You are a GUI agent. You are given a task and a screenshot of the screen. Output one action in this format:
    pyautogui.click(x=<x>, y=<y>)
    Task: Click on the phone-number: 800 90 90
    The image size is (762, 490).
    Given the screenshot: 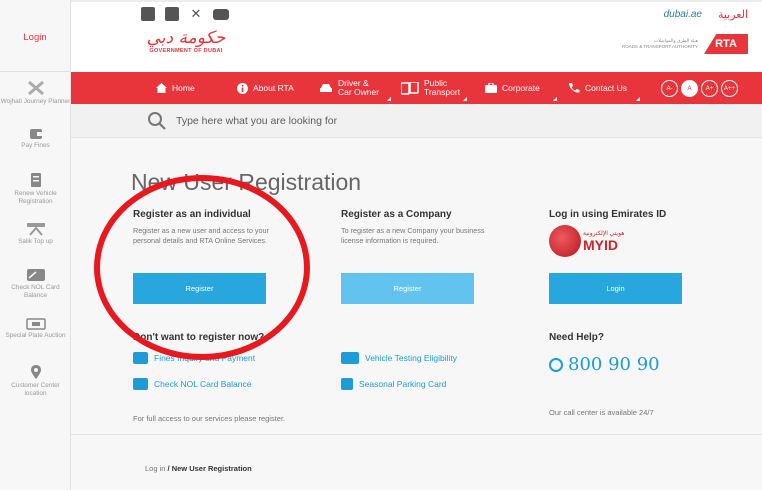 What is the action you would take?
    pyautogui.click(x=614, y=364)
    